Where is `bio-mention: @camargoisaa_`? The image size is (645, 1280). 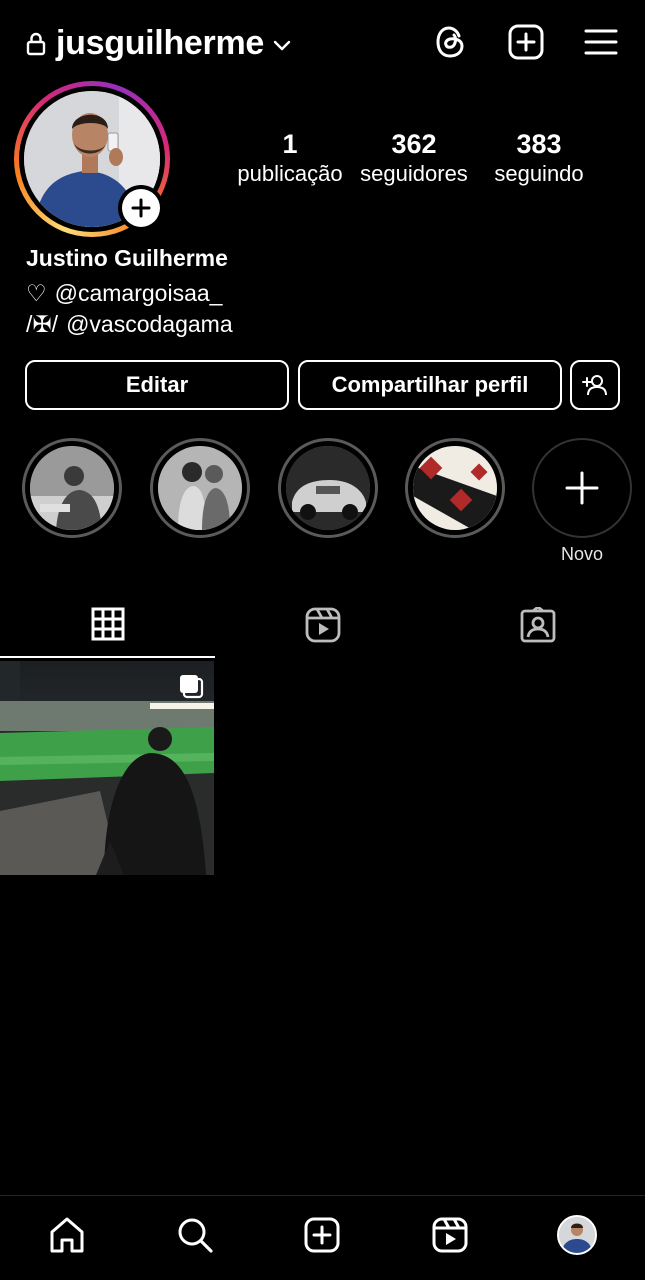 bio-mention: @camargoisaa_ is located at coordinates (139, 293).